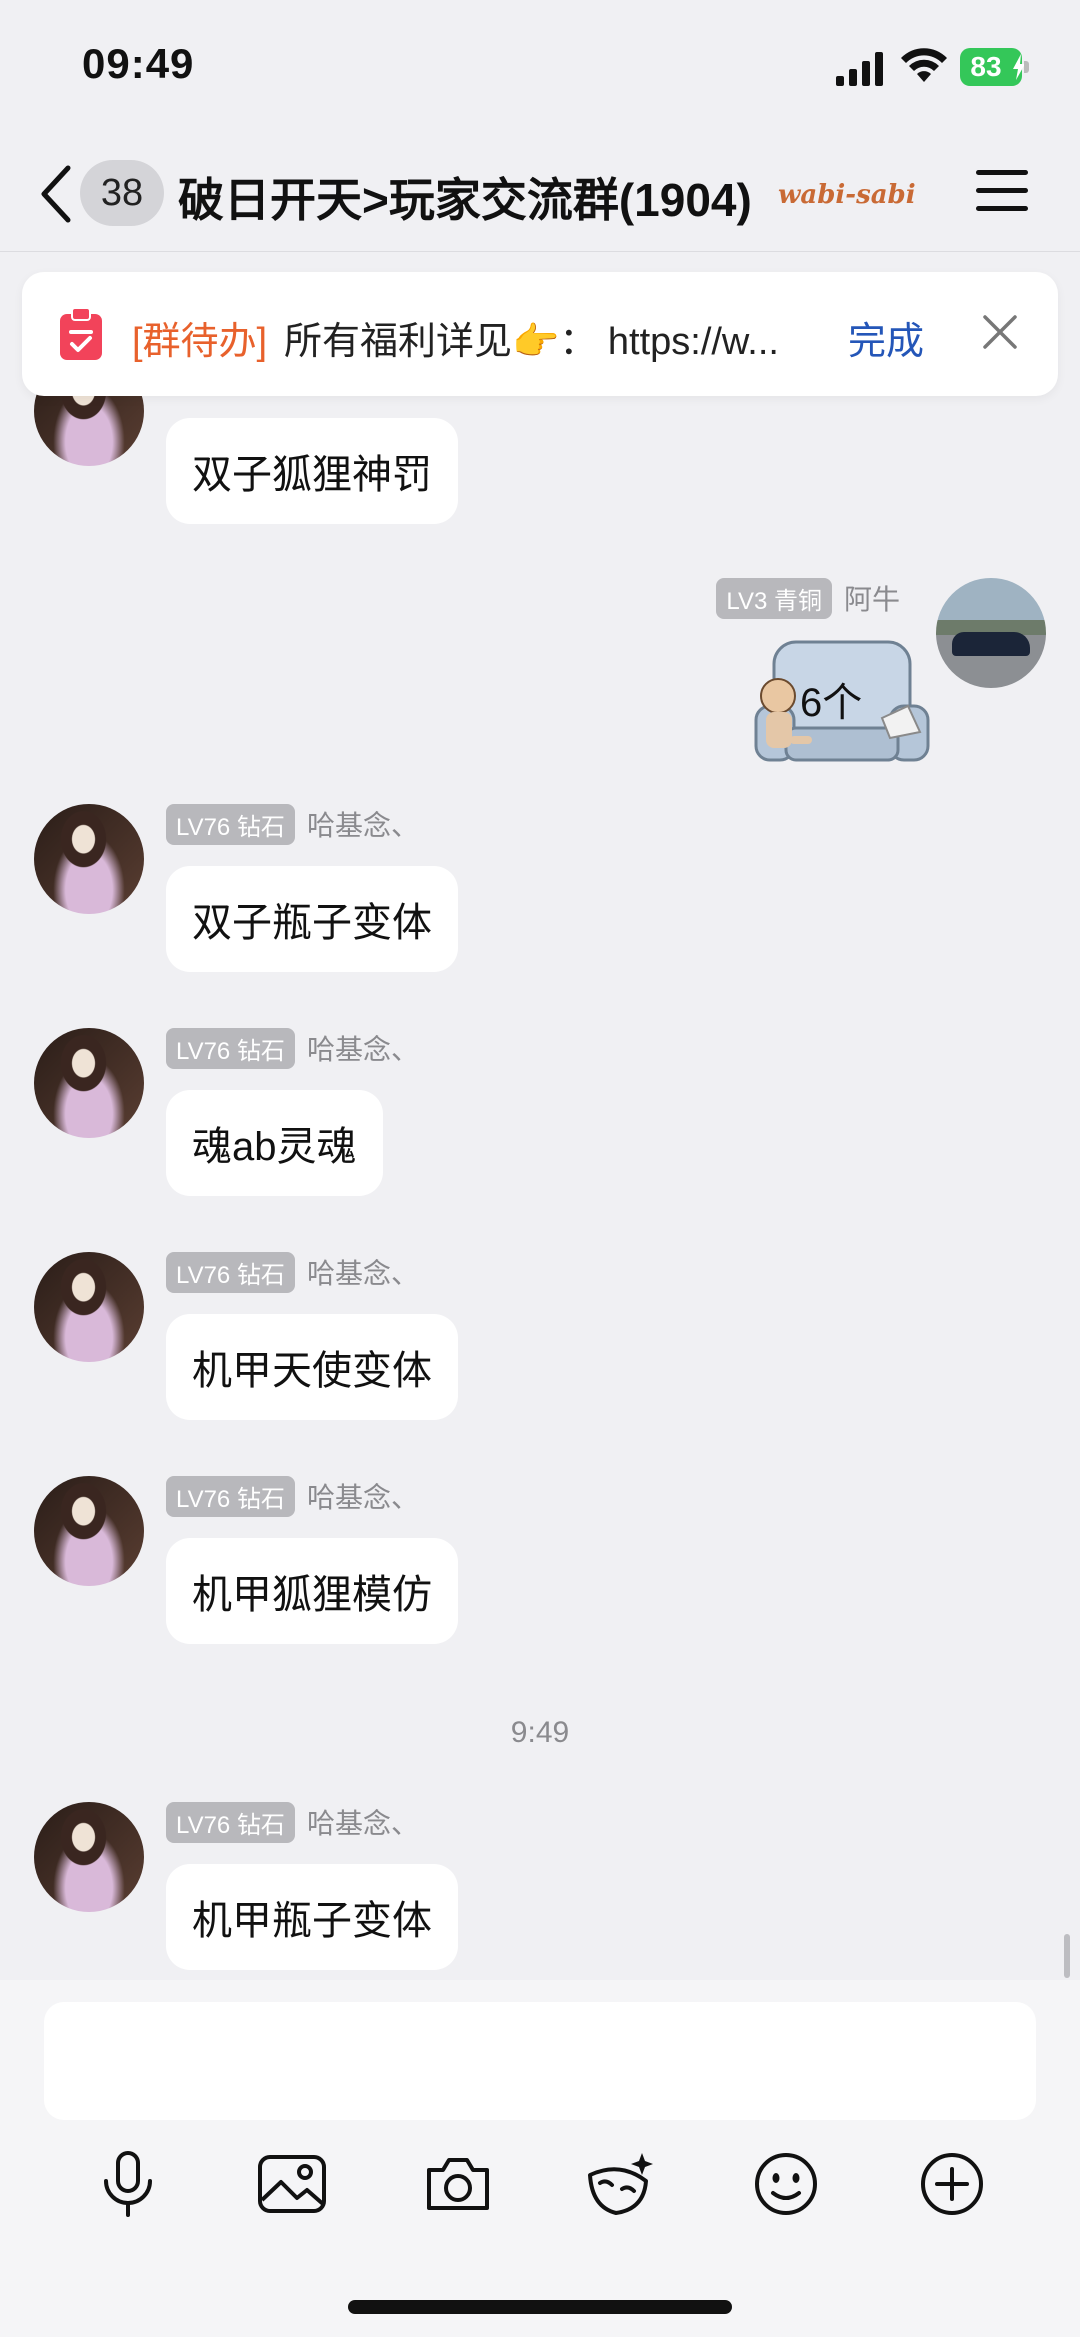 This screenshot has height=2337, width=1080. What do you see at coordinates (774, 598) in the screenshot?
I see `level-badge: LV3 青铜` at bounding box center [774, 598].